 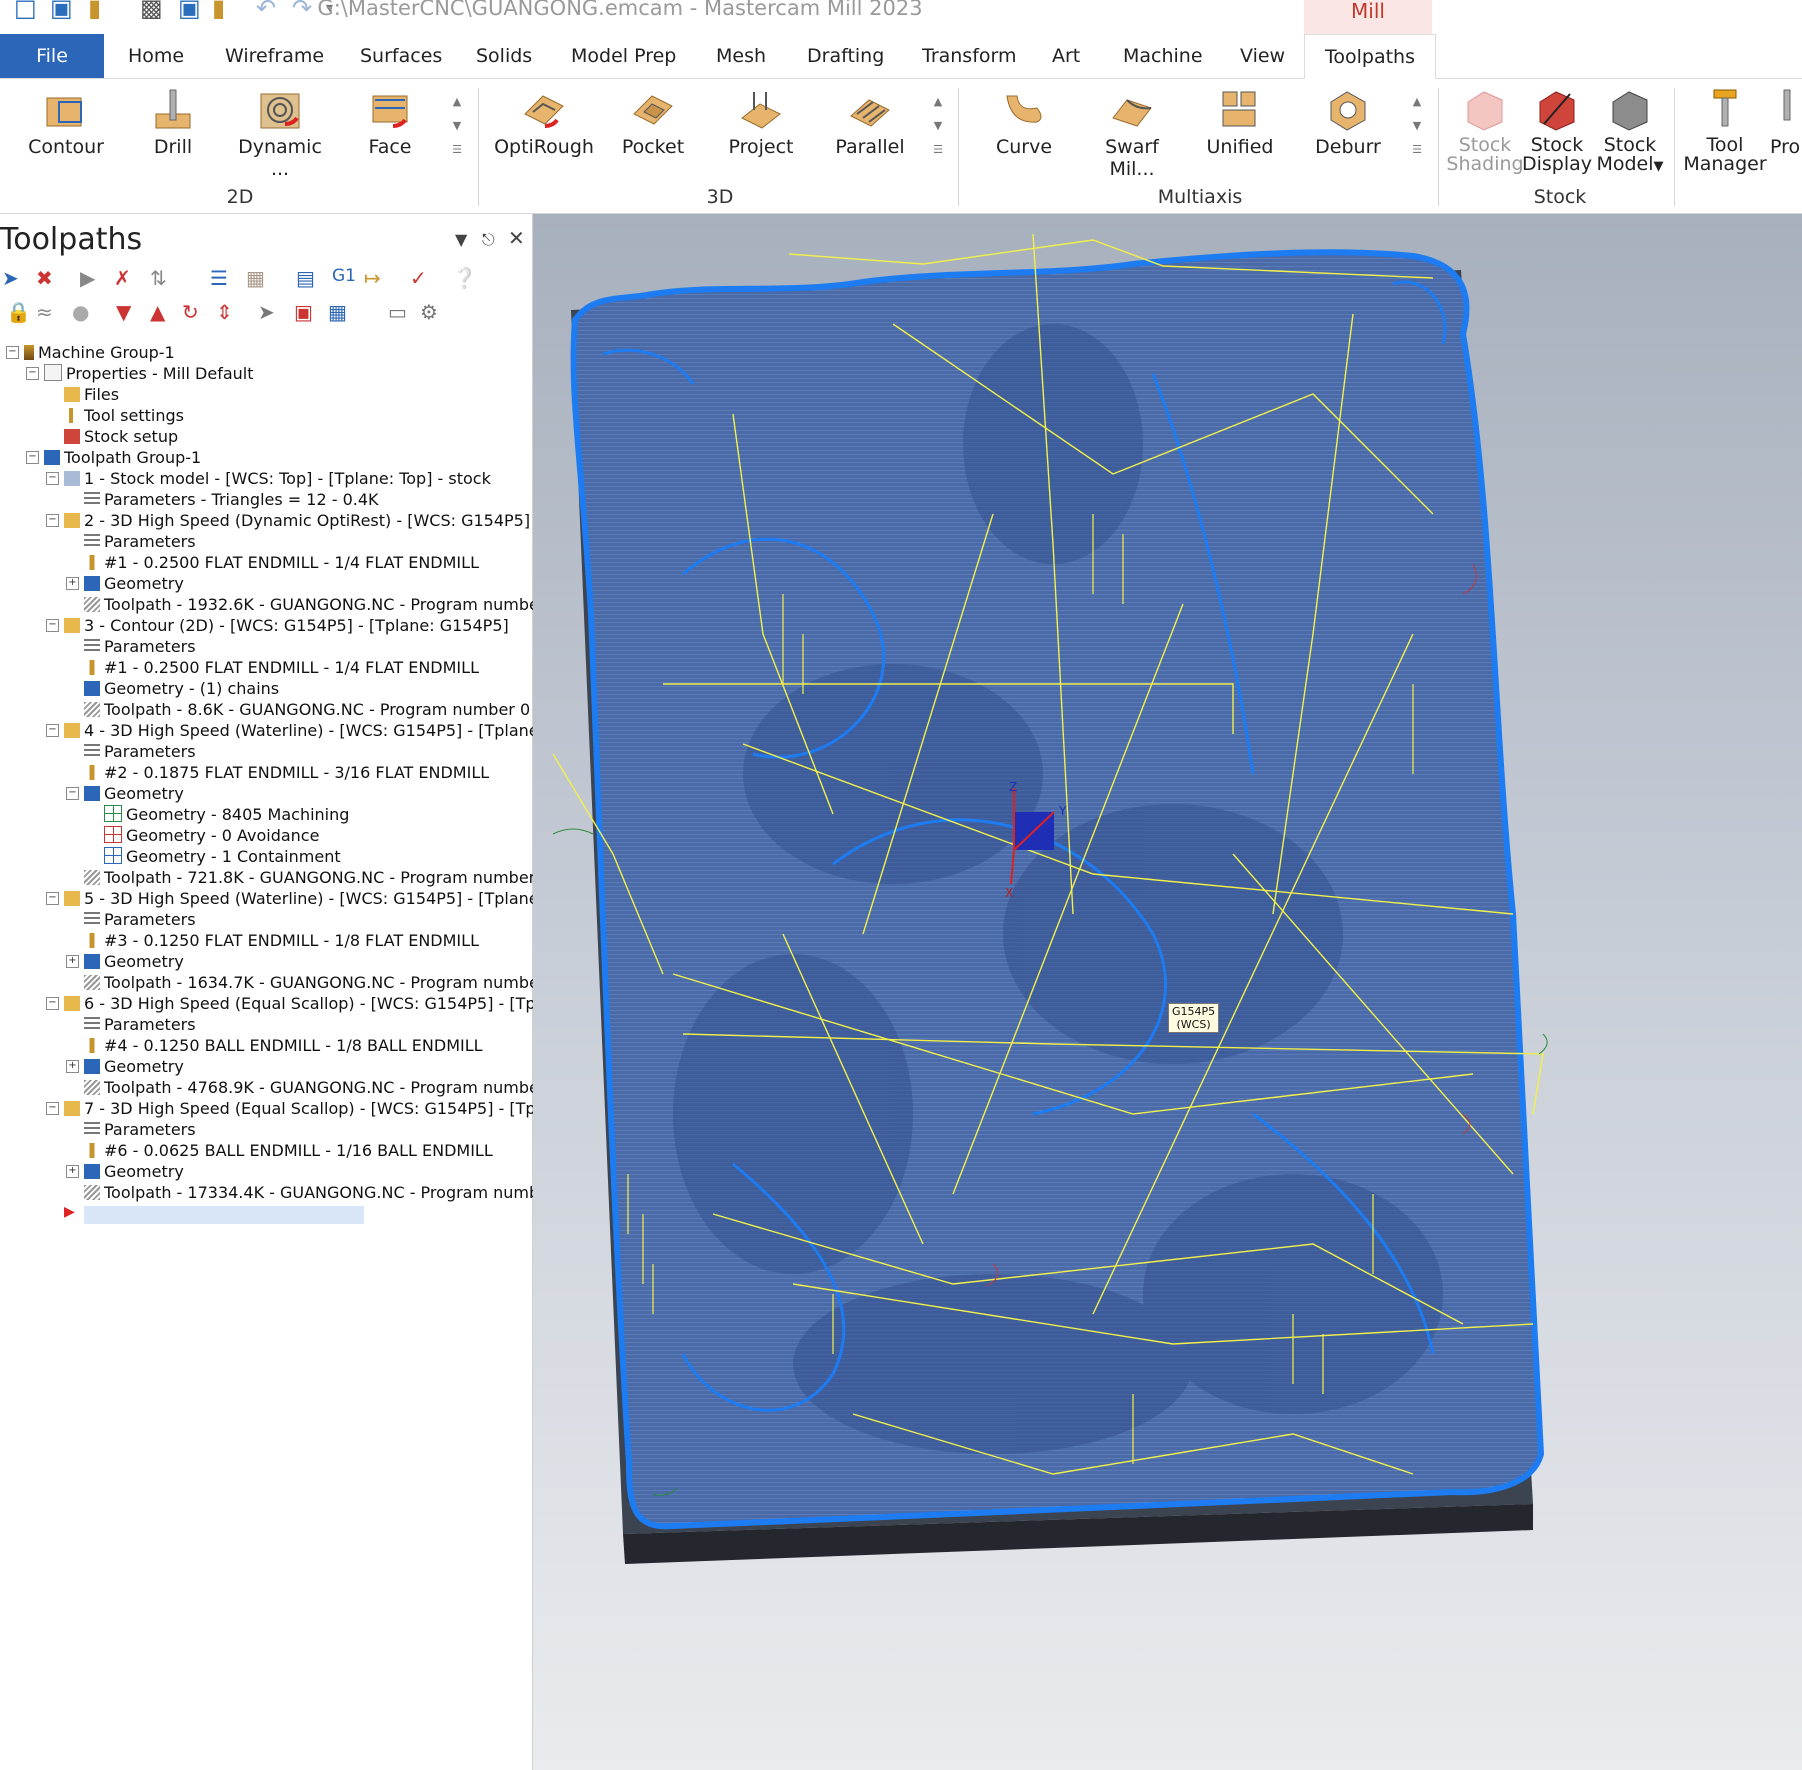 I want to click on regenerate-dirty-icon: ✗, so click(x=122, y=278).